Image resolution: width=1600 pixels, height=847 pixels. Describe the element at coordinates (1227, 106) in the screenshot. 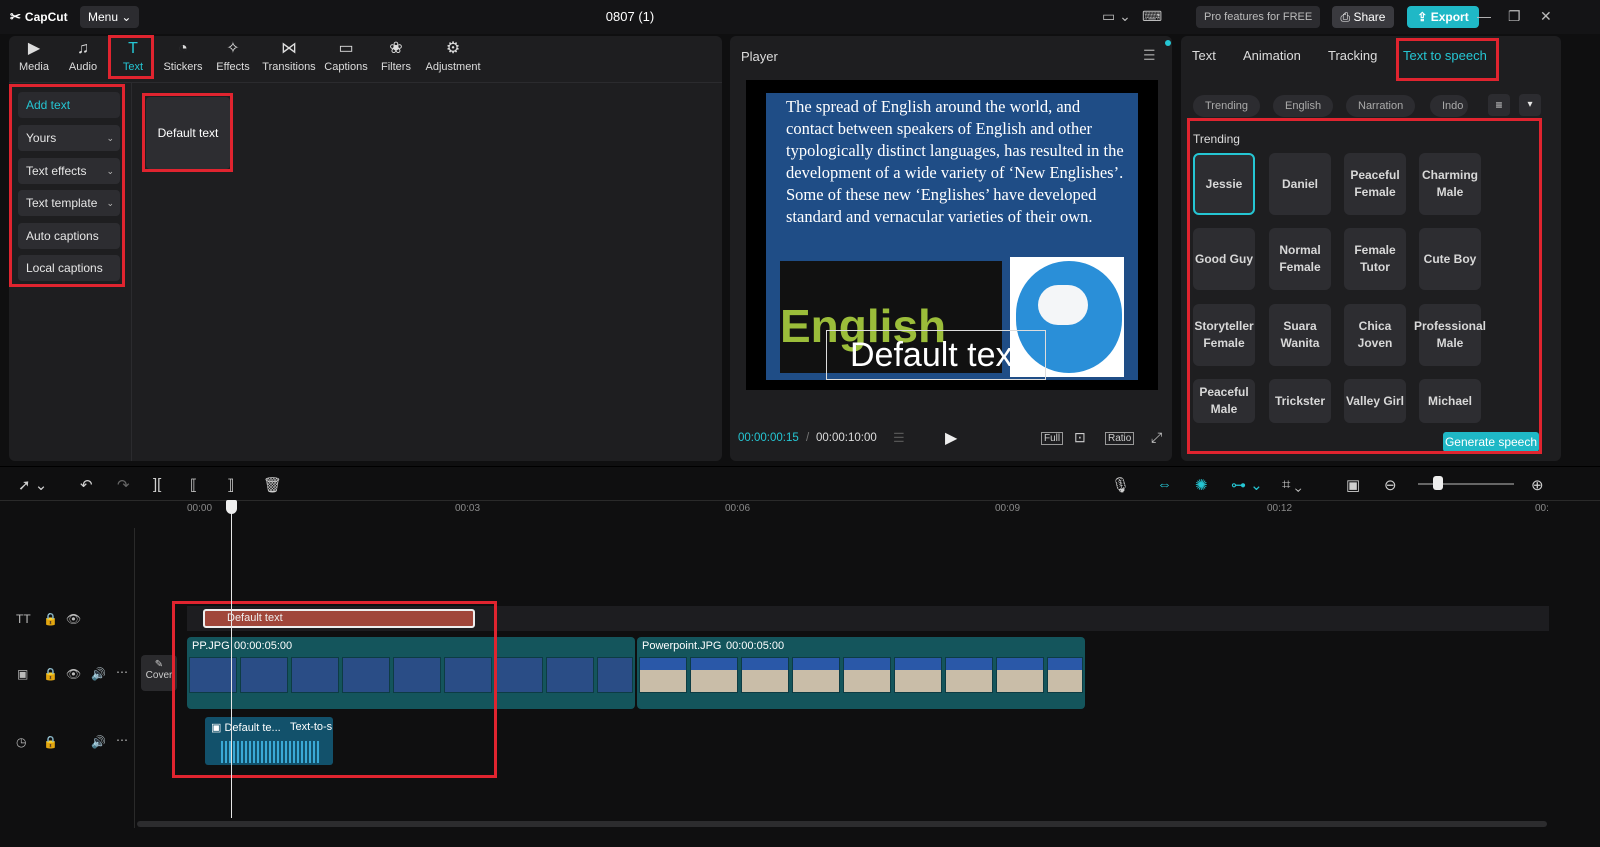

I see `filter-trending: Trending` at that location.